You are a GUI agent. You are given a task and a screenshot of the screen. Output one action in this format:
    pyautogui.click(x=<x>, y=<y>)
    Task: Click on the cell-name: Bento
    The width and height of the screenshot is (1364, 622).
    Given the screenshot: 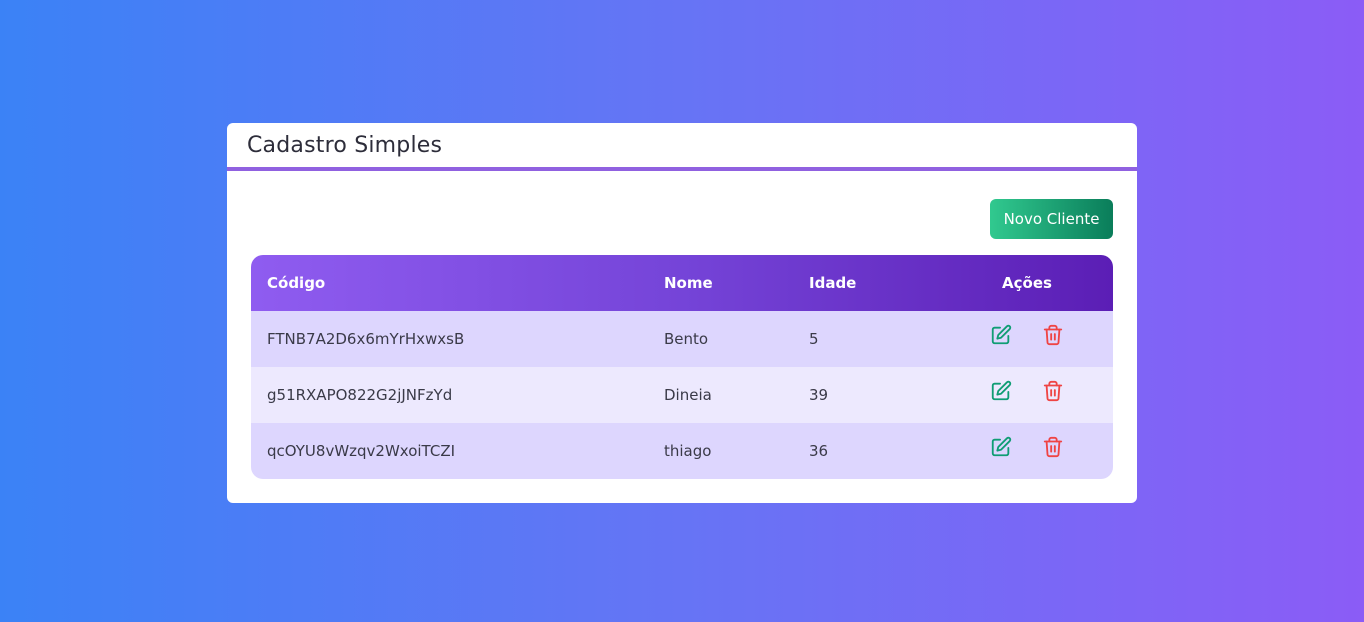 What is the action you would take?
    pyautogui.click(x=686, y=339)
    